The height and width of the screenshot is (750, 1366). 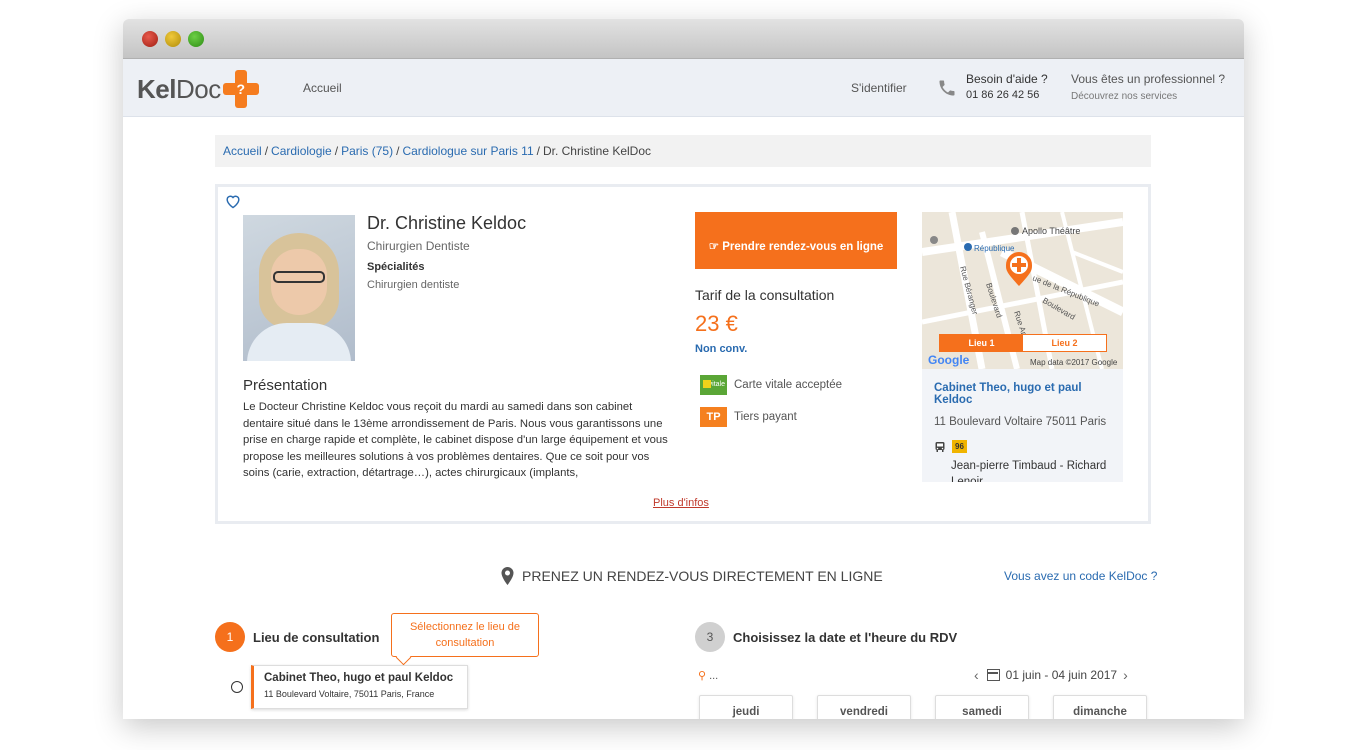 What do you see at coordinates (1024, 394) in the screenshot?
I see `cabinet-name-link: Cabinet Theo, hugo et paul Keldoc` at bounding box center [1024, 394].